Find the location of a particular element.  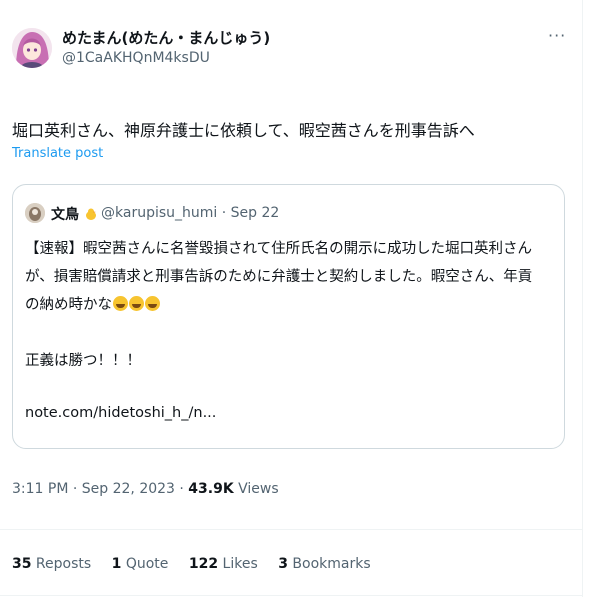

tweet-timestamp: 3:11 PM · Sep 22, 2023 · is located at coordinates (100, 489).